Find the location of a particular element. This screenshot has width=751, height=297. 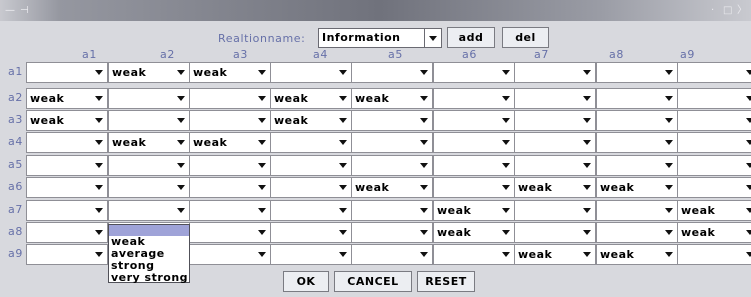

relation-cell-a2-a5: weak is located at coordinates (392, 98).